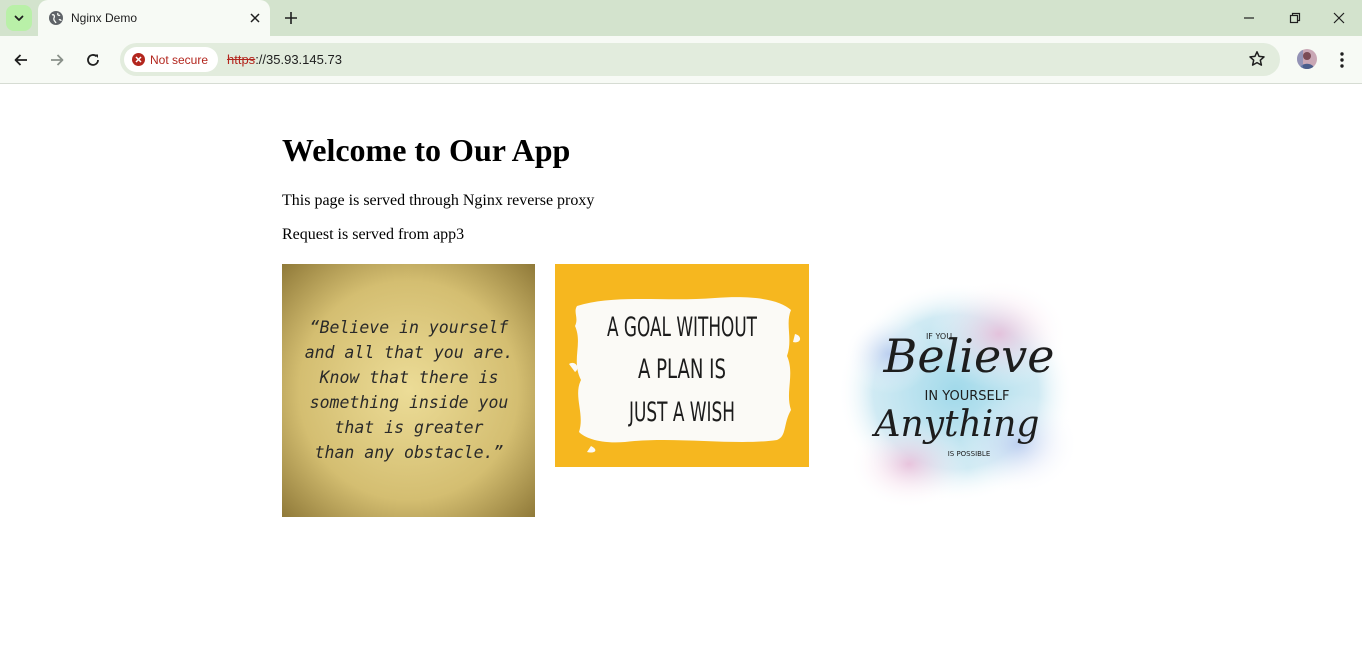  I want to click on quote2-line: A PLAN IS, so click(682, 369).